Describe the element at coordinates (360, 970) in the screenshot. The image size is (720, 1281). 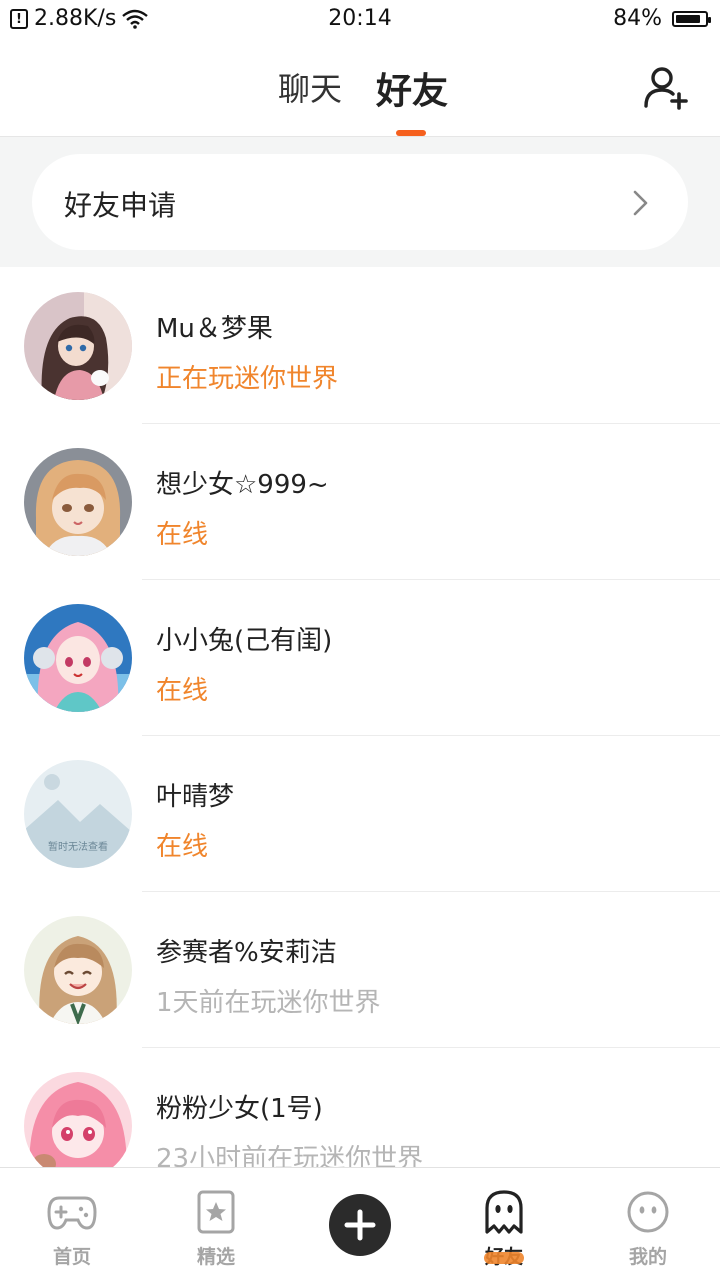
I see `friend-row: 参赛者%安莉洁 1天前在玩迷你世界` at that location.